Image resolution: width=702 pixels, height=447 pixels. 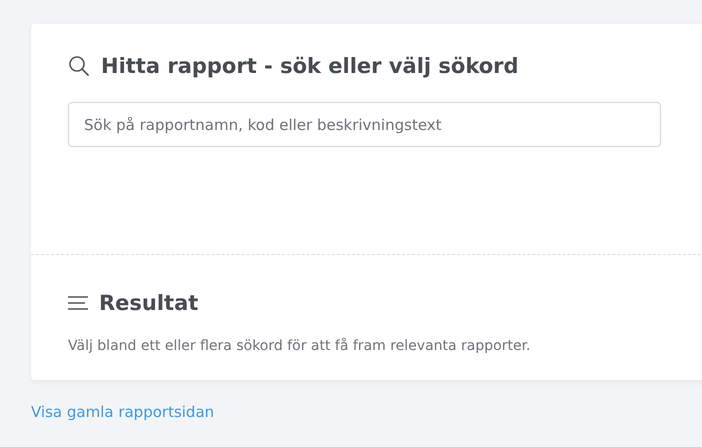 What do you see at coordinates (300, 346) in the screenshot?
I see `result-message: Välj bland ett eller flera sökord för att få fram relevanta rapporter.` at bounding box center [300, 346].